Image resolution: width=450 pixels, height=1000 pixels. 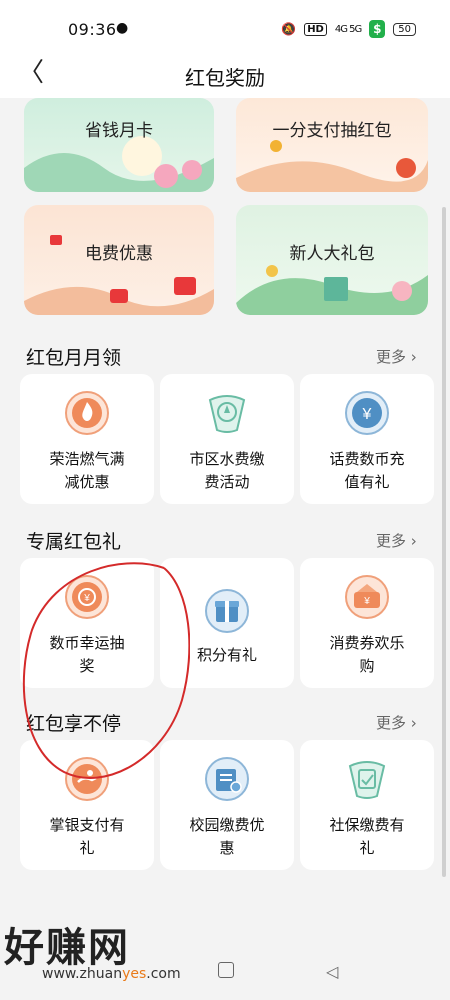 I want to click on digital-yuan-icon: ¥, so click(x=367, y=413).